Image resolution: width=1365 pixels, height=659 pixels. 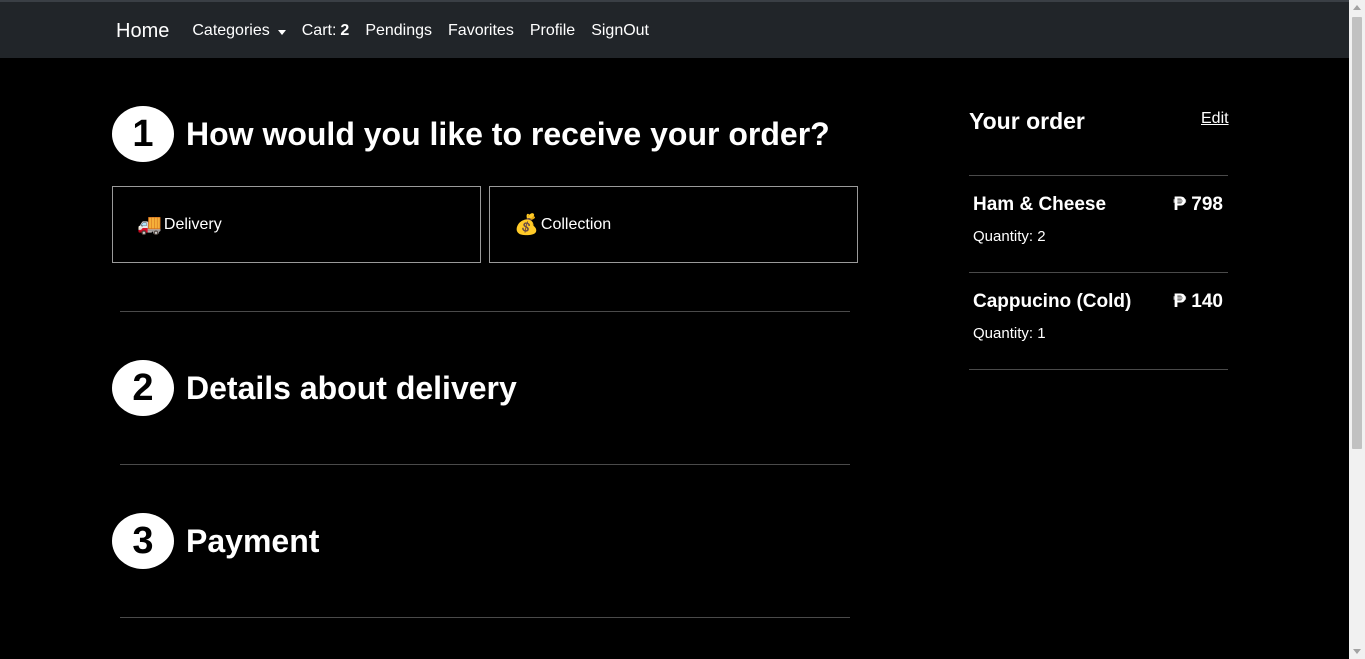 What do you see at coordinates (552, 31) in the screenshot?
I see `profile-link: Profile` at bounding box center [552, 31].